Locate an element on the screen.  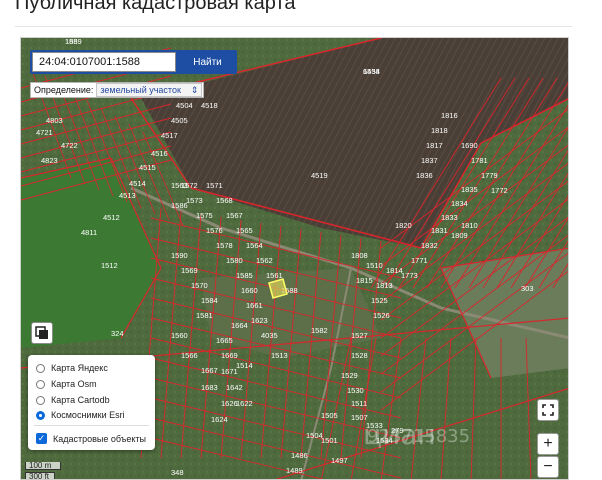
parcel-number-label: 1558 is located at coordinates (371, 71).